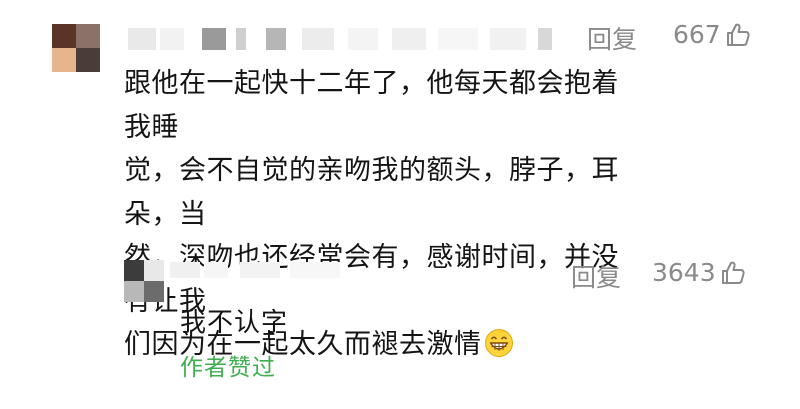  I want to click on like-count: 667, so click(697, 34).